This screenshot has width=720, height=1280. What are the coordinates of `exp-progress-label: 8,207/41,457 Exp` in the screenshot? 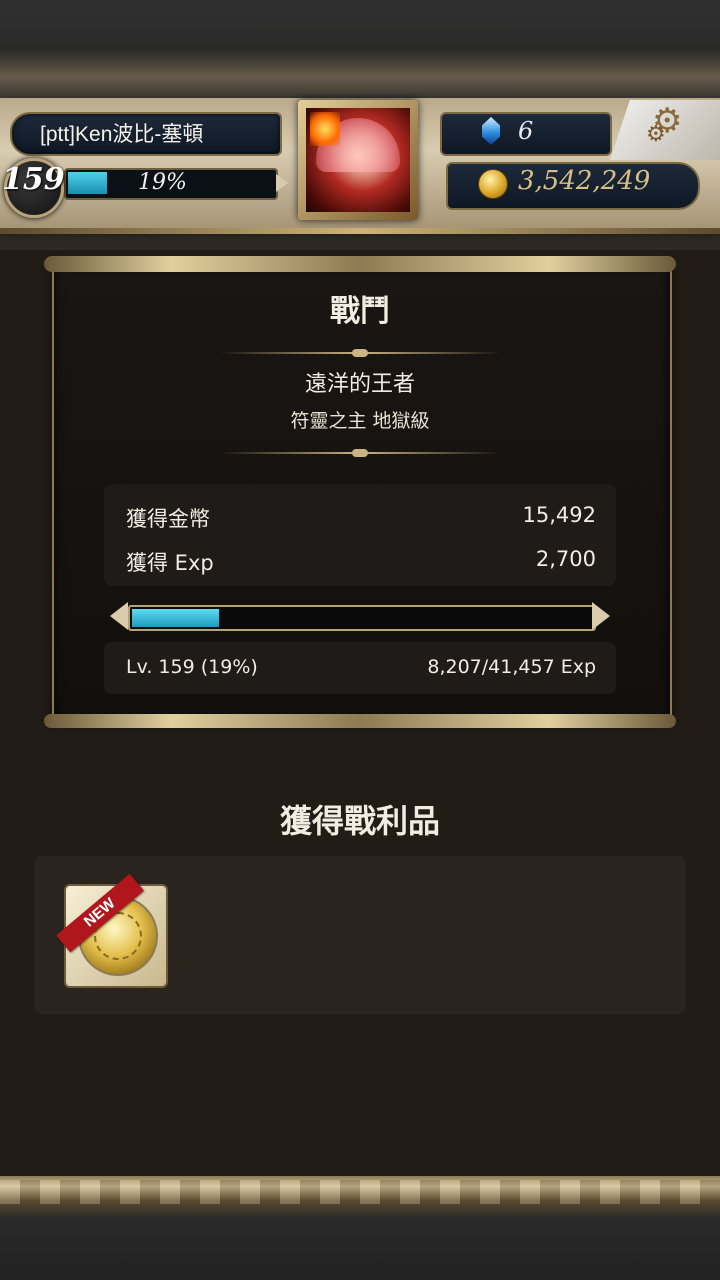 It's located at (511, 667).